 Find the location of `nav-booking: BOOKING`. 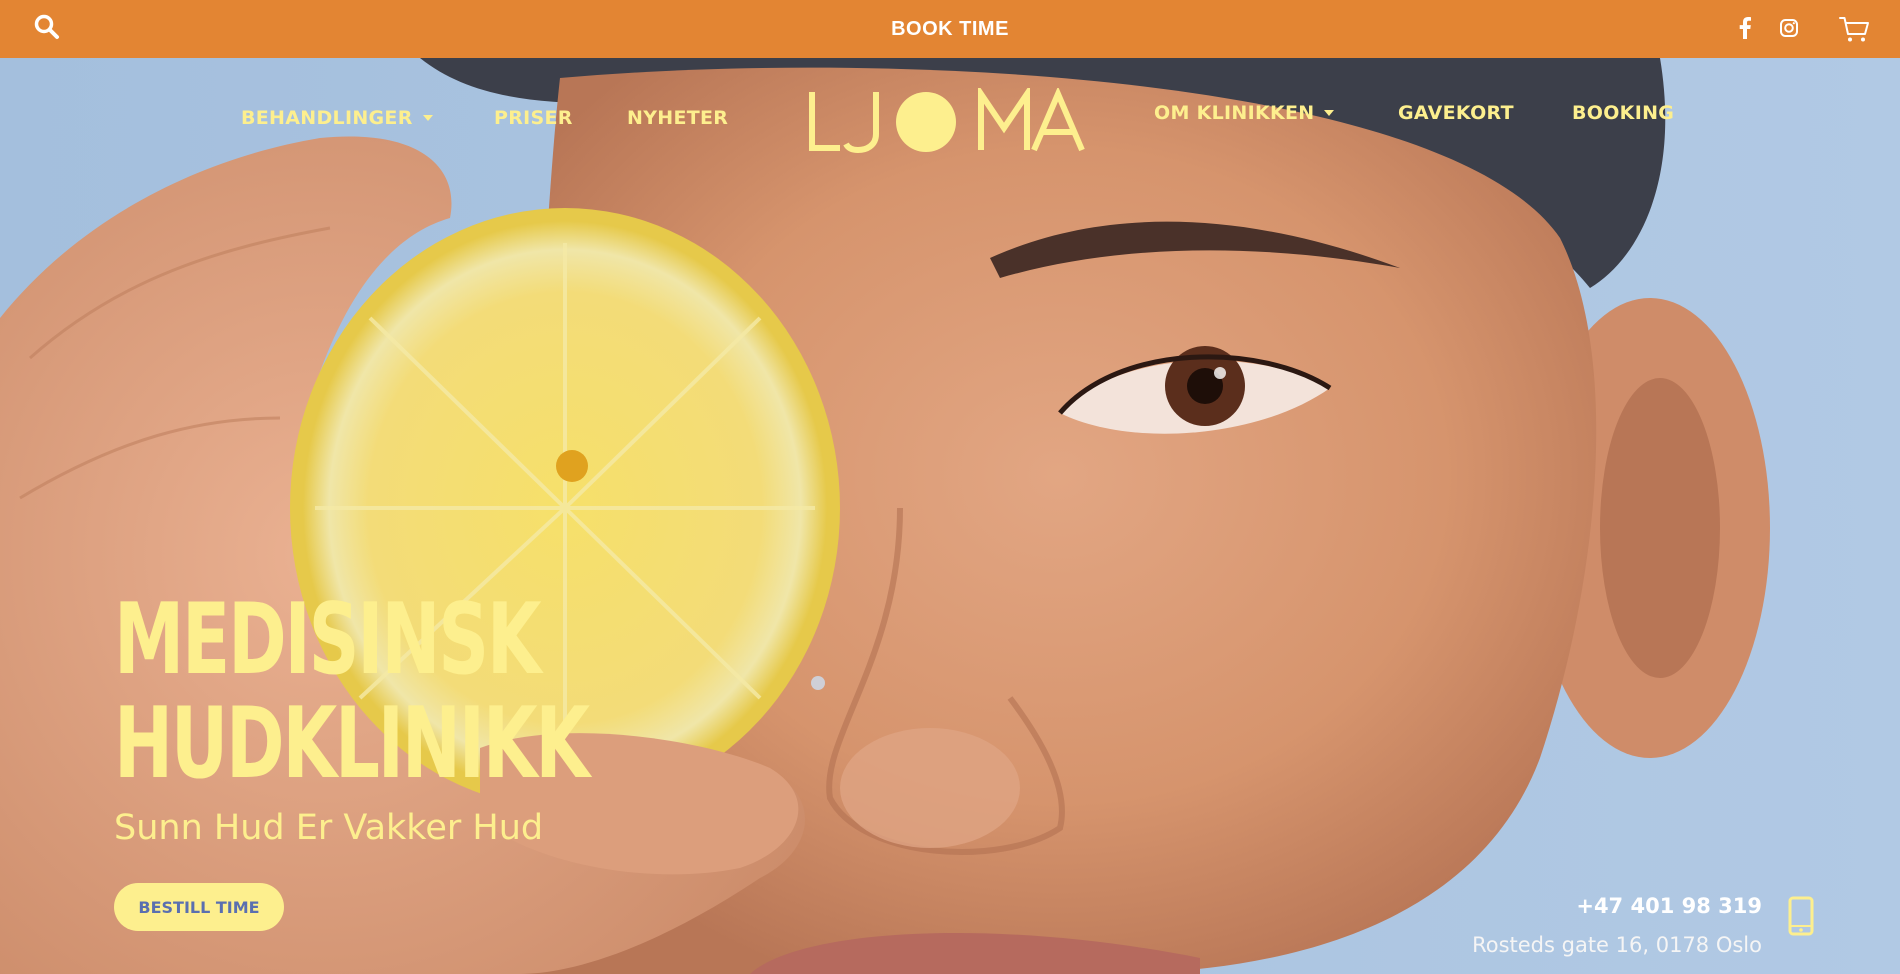

nav-booking: BOOKING is located at coordinates (1623, 113).